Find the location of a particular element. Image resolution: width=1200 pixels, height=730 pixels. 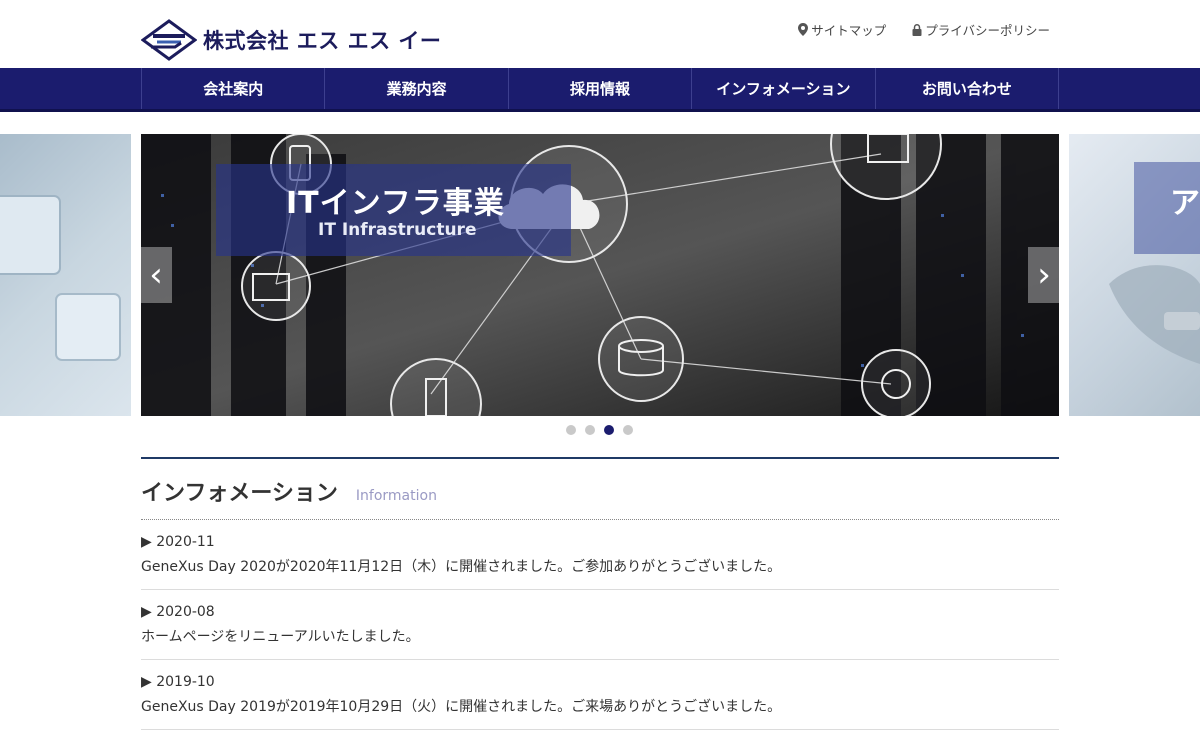

company-logo-icon is located at coordinates (169, 40).